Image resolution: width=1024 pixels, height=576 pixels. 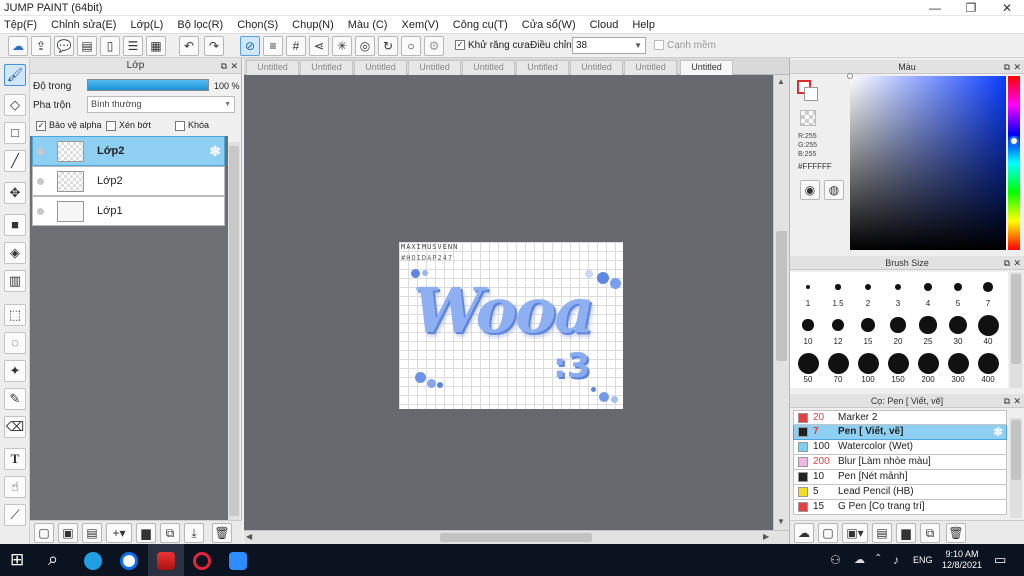 What do you see at coordinates (83, 25) in the screenshot?
I see `menu-edit: Chỉnh sửa(E)` at bounding box center [83, 25].